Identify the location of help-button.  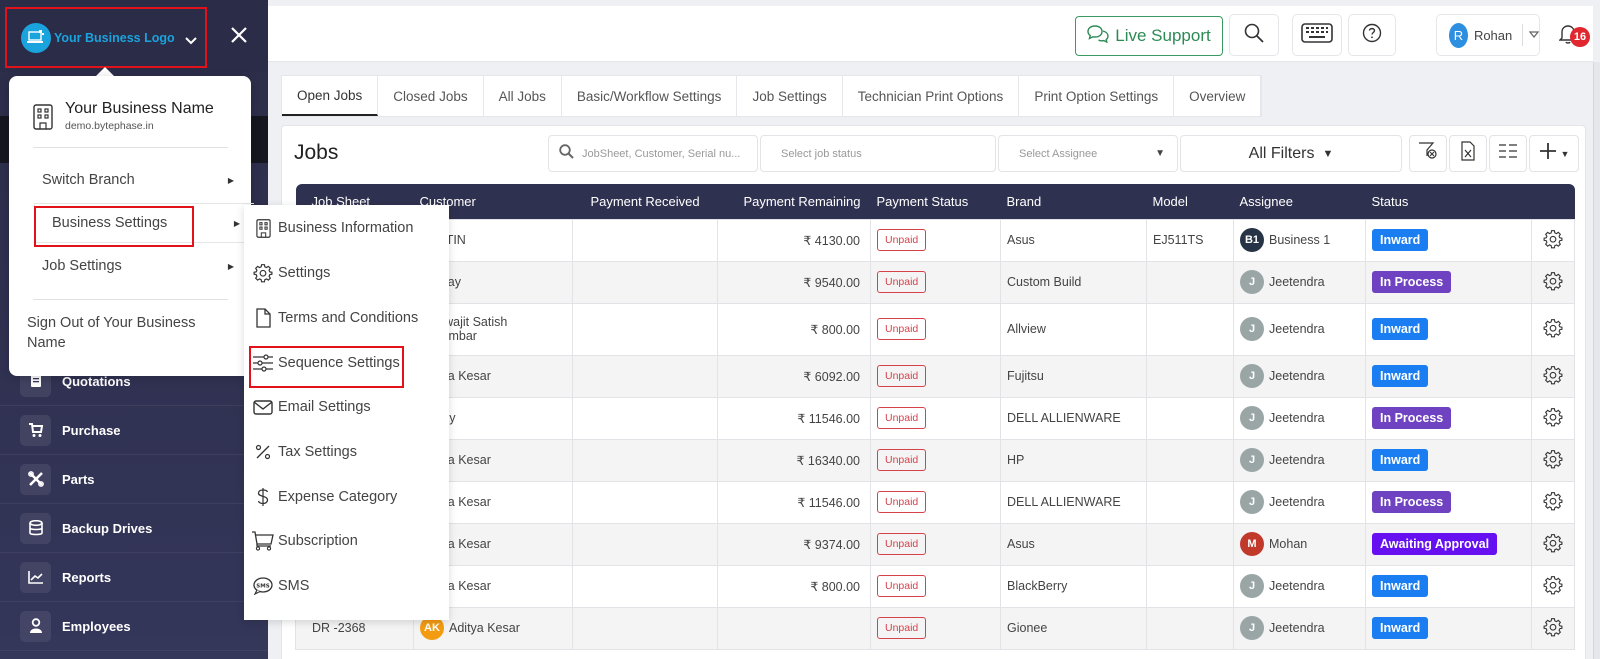
(1372, 35).